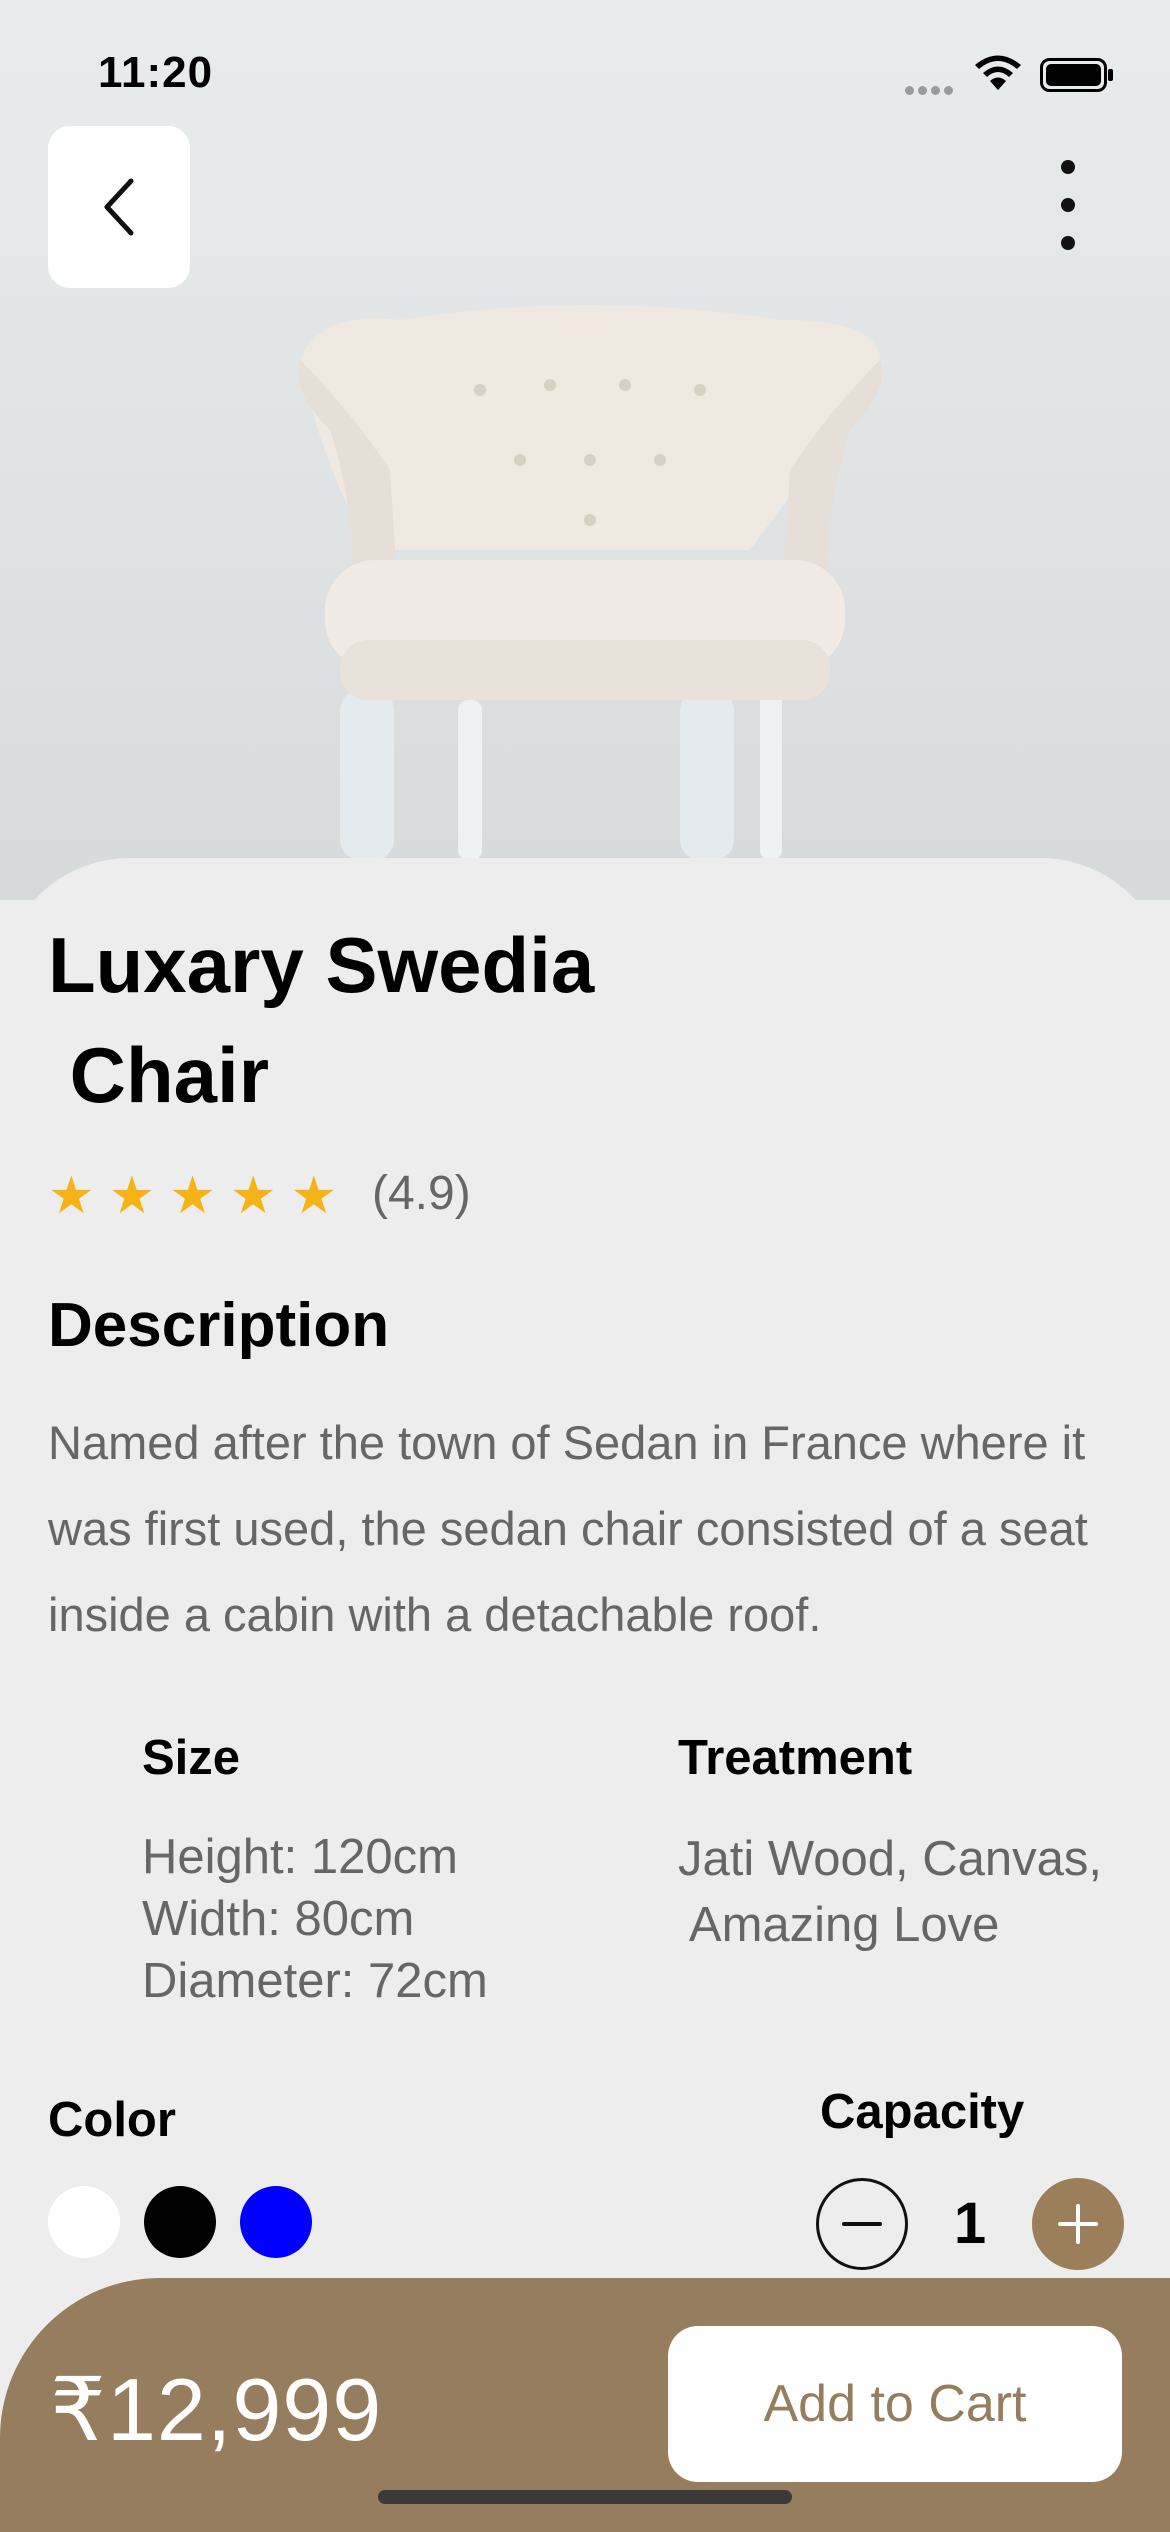 This screenshot has width=1170, height=2532. Describe the element at coordinates (300, 1857) in the screenshot. I see `size-height: Height: 120cm` at that location.